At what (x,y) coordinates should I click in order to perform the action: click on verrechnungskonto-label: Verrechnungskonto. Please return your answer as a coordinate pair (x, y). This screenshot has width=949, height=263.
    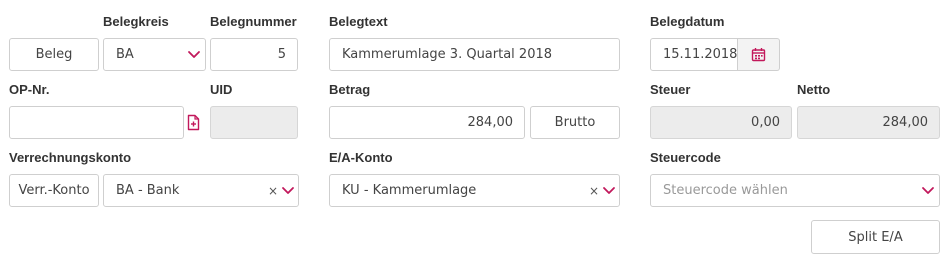
    Looking at the image, I should click on (70, 157).